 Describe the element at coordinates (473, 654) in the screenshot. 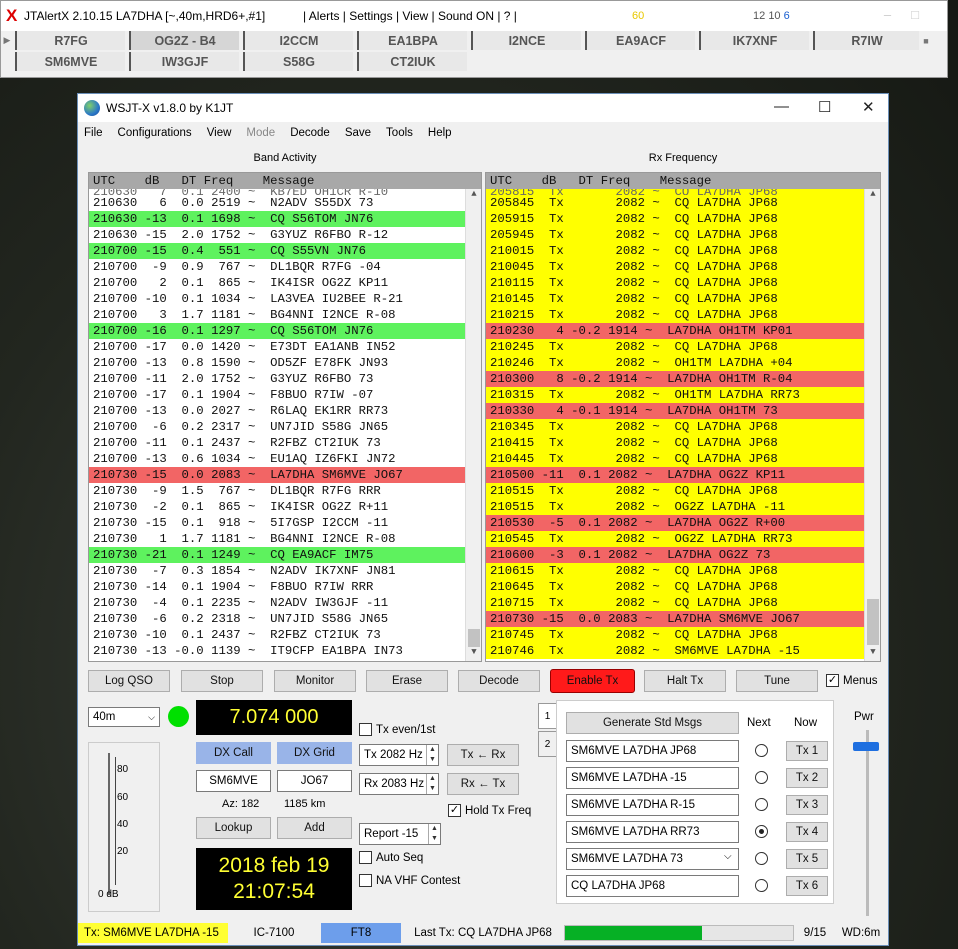

I see `scroll-down-icon: ▼` at that location.